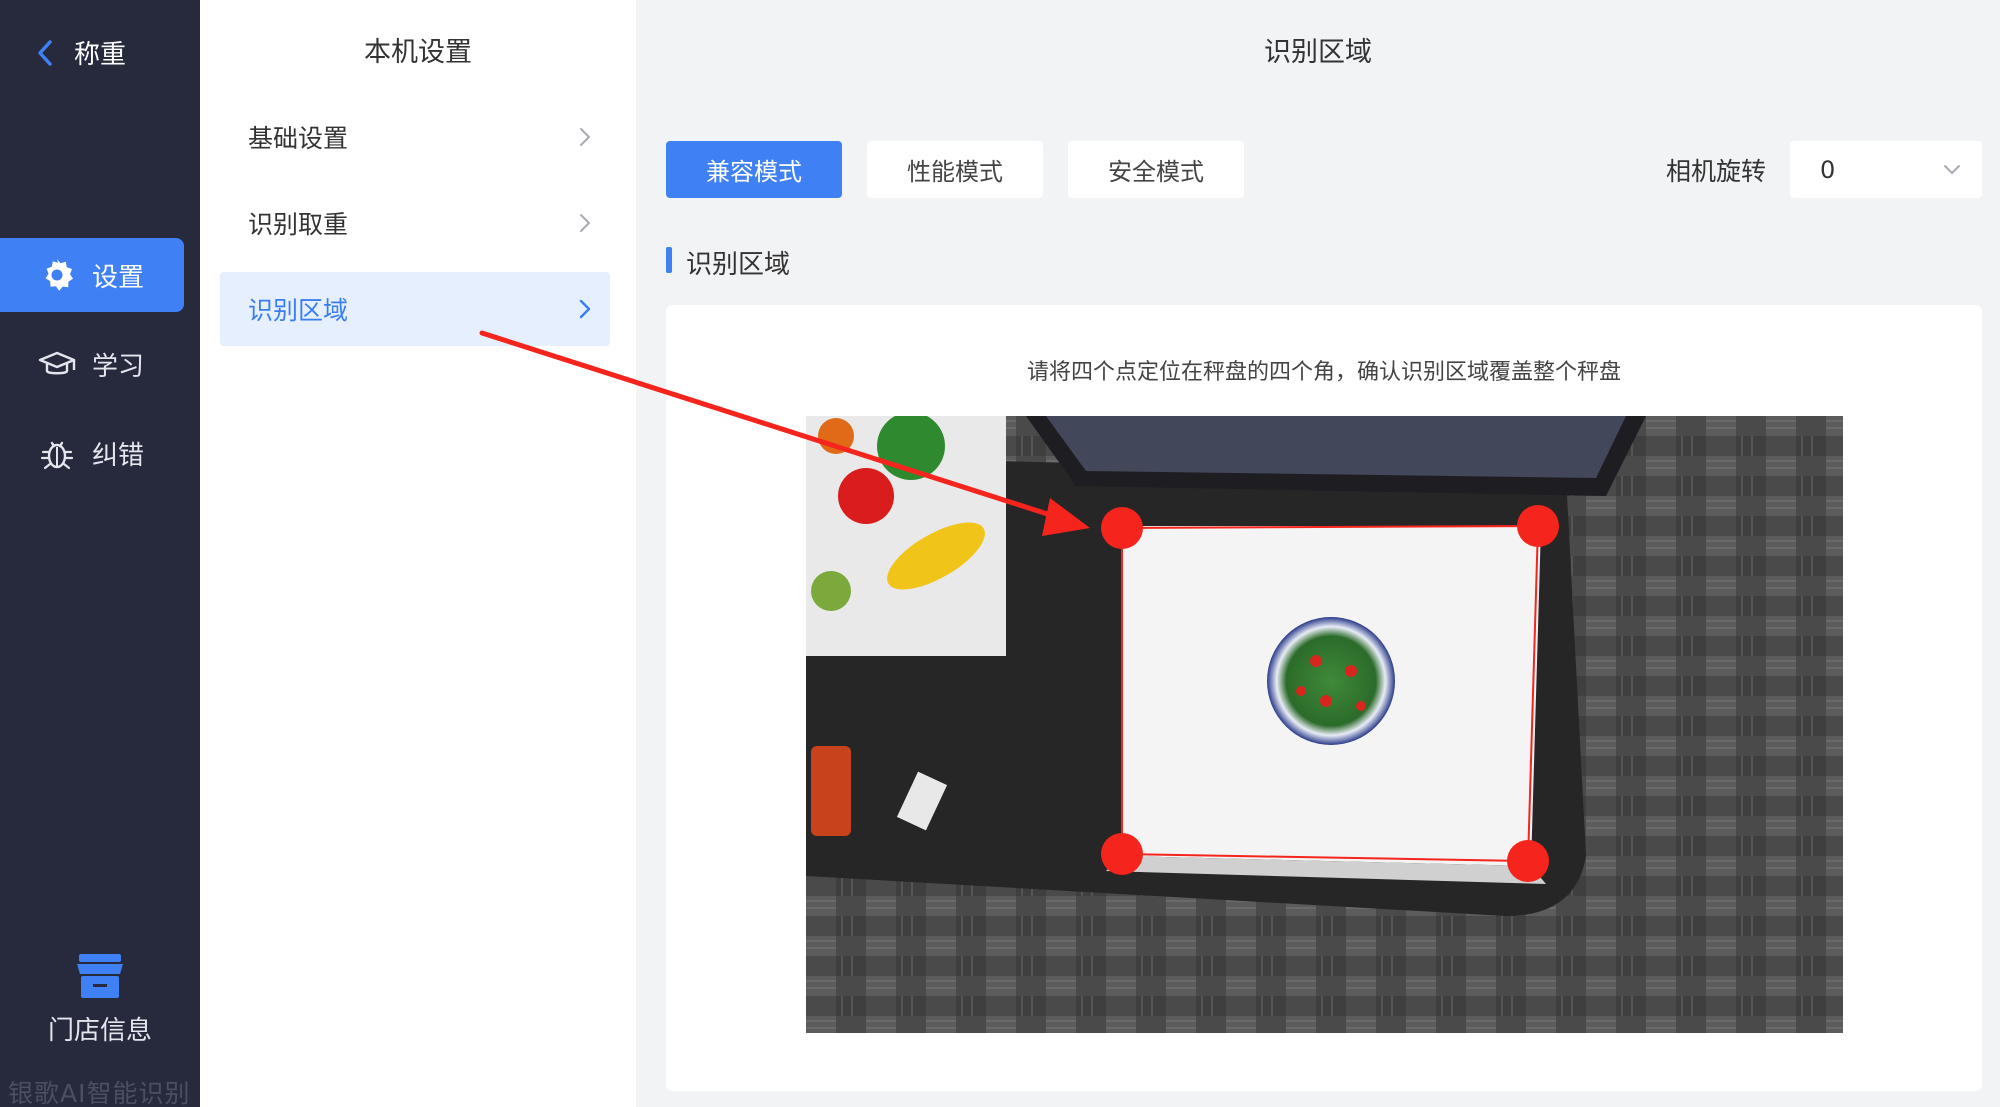  What do you see at coordinates (57, 455) in the screenshot?
I see `bug-icon` at bounding box center [57, 455].